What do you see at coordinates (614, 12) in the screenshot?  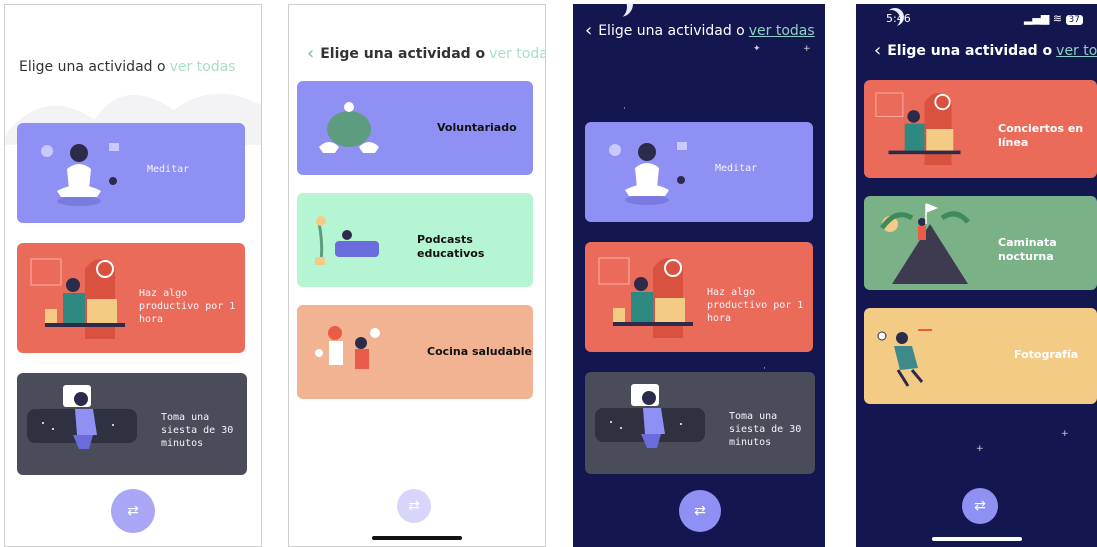 I see `moon-icon` at bounding box center [614, 12].